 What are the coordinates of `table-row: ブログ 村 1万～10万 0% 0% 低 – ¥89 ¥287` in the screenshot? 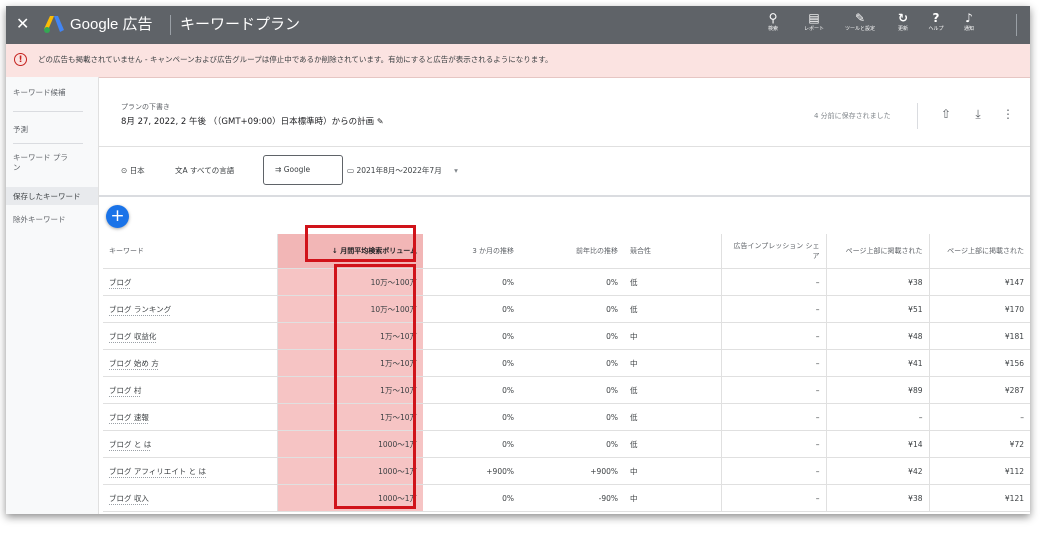 It's located at (566, 390).